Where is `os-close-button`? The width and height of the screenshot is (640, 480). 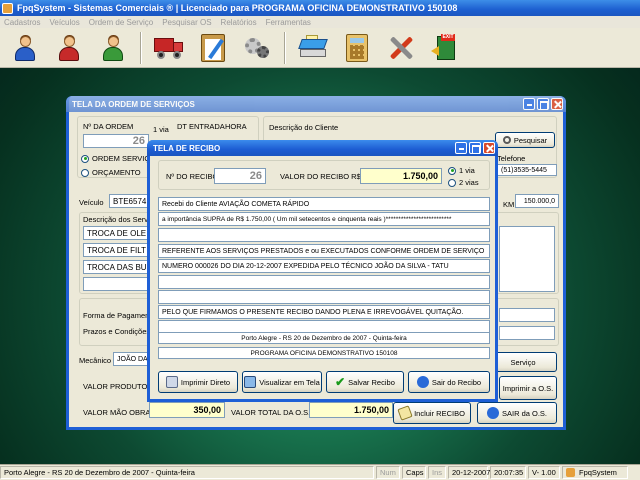 os-close-button is located at coordinates (557, 104).